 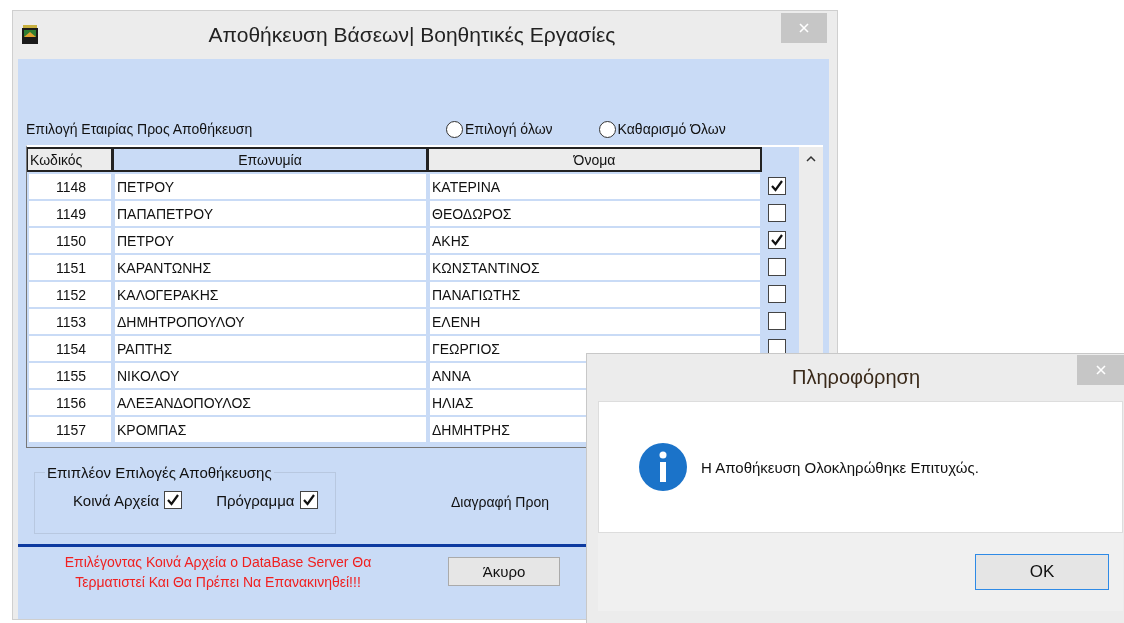 I want to click on table-cell: 1151, so click(x=70, y=267).